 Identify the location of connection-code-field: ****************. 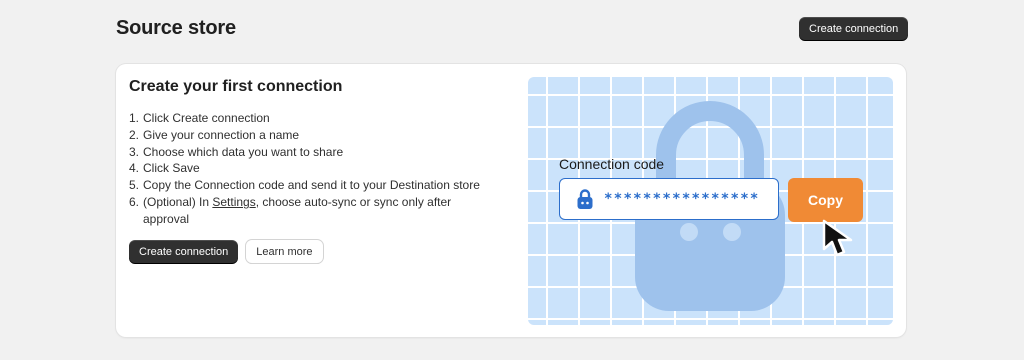
(669, 199).